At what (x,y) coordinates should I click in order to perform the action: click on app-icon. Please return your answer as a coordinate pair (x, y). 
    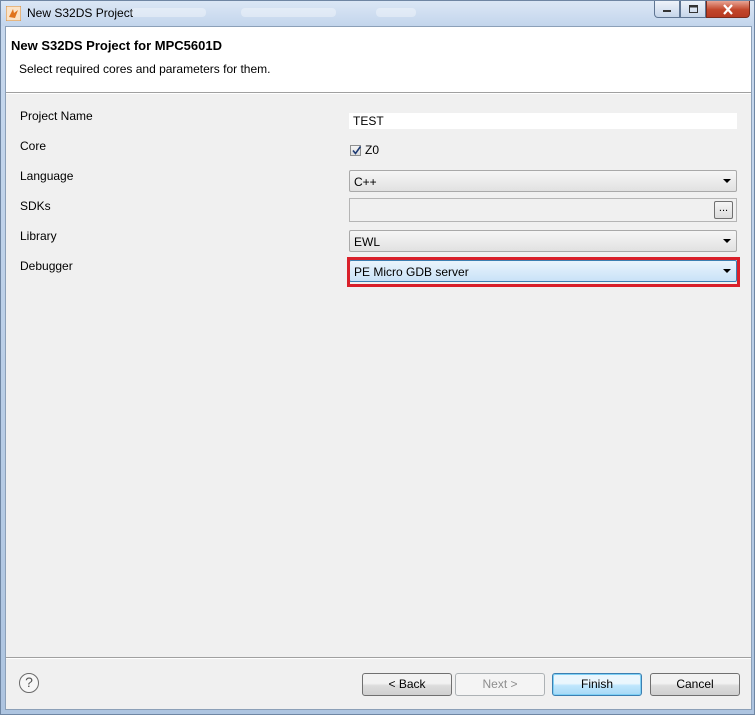
    Looking at the image, I should click on (13, 13).